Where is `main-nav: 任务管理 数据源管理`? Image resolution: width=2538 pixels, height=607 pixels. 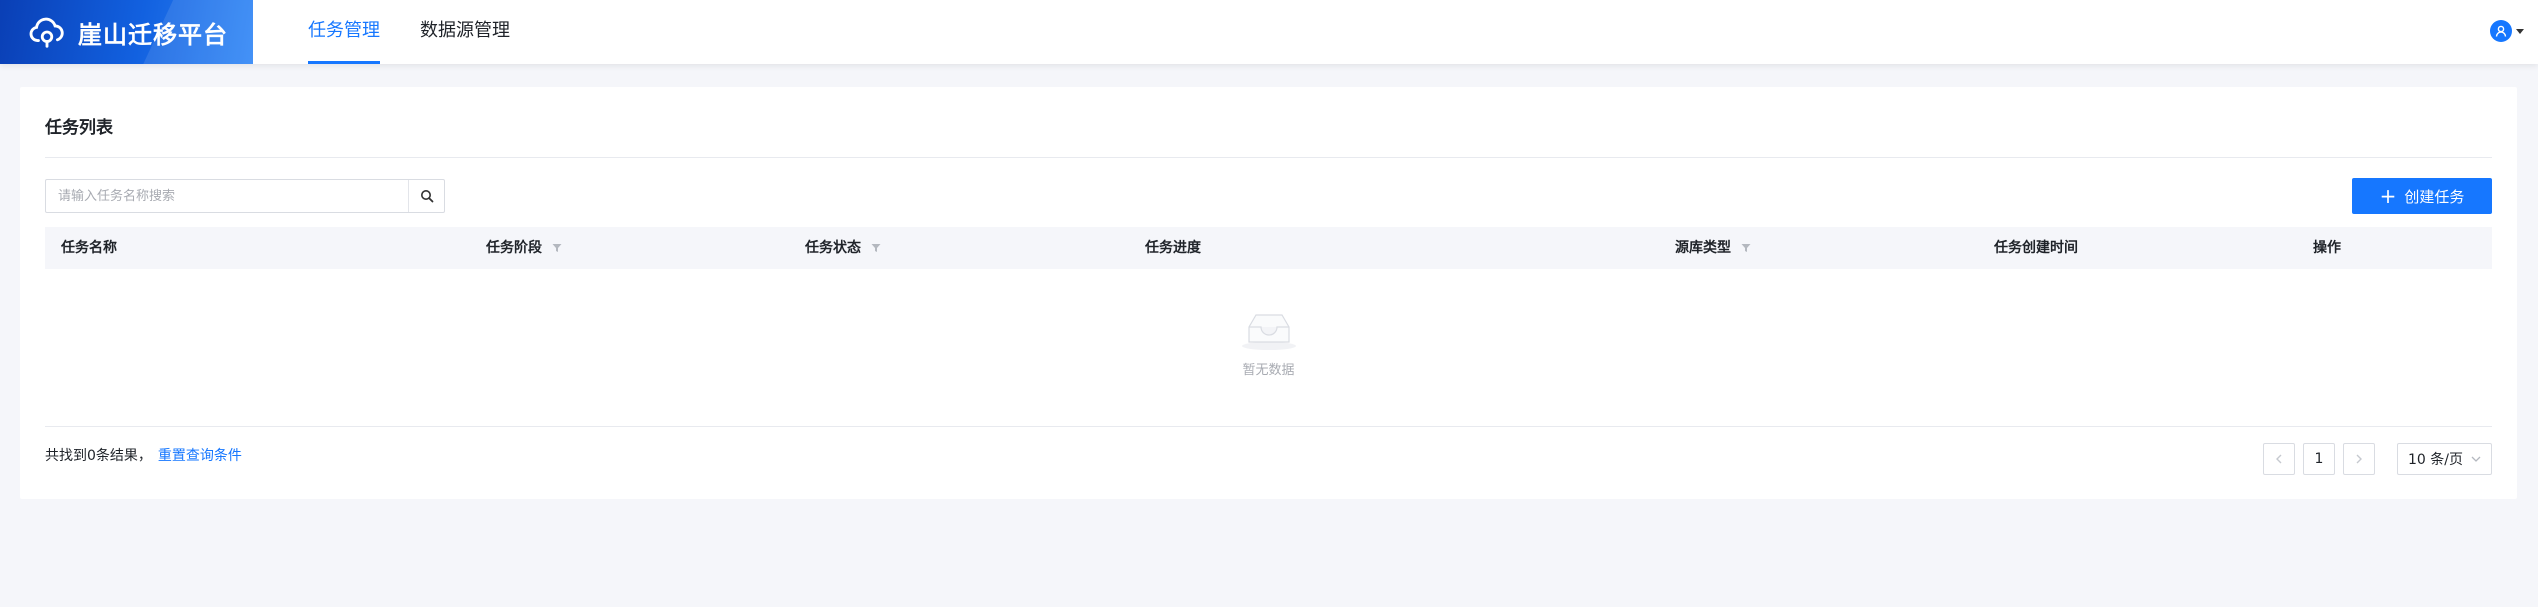
main-nav: 任务管理 数据源管理 is located at coordinates (429, 32).